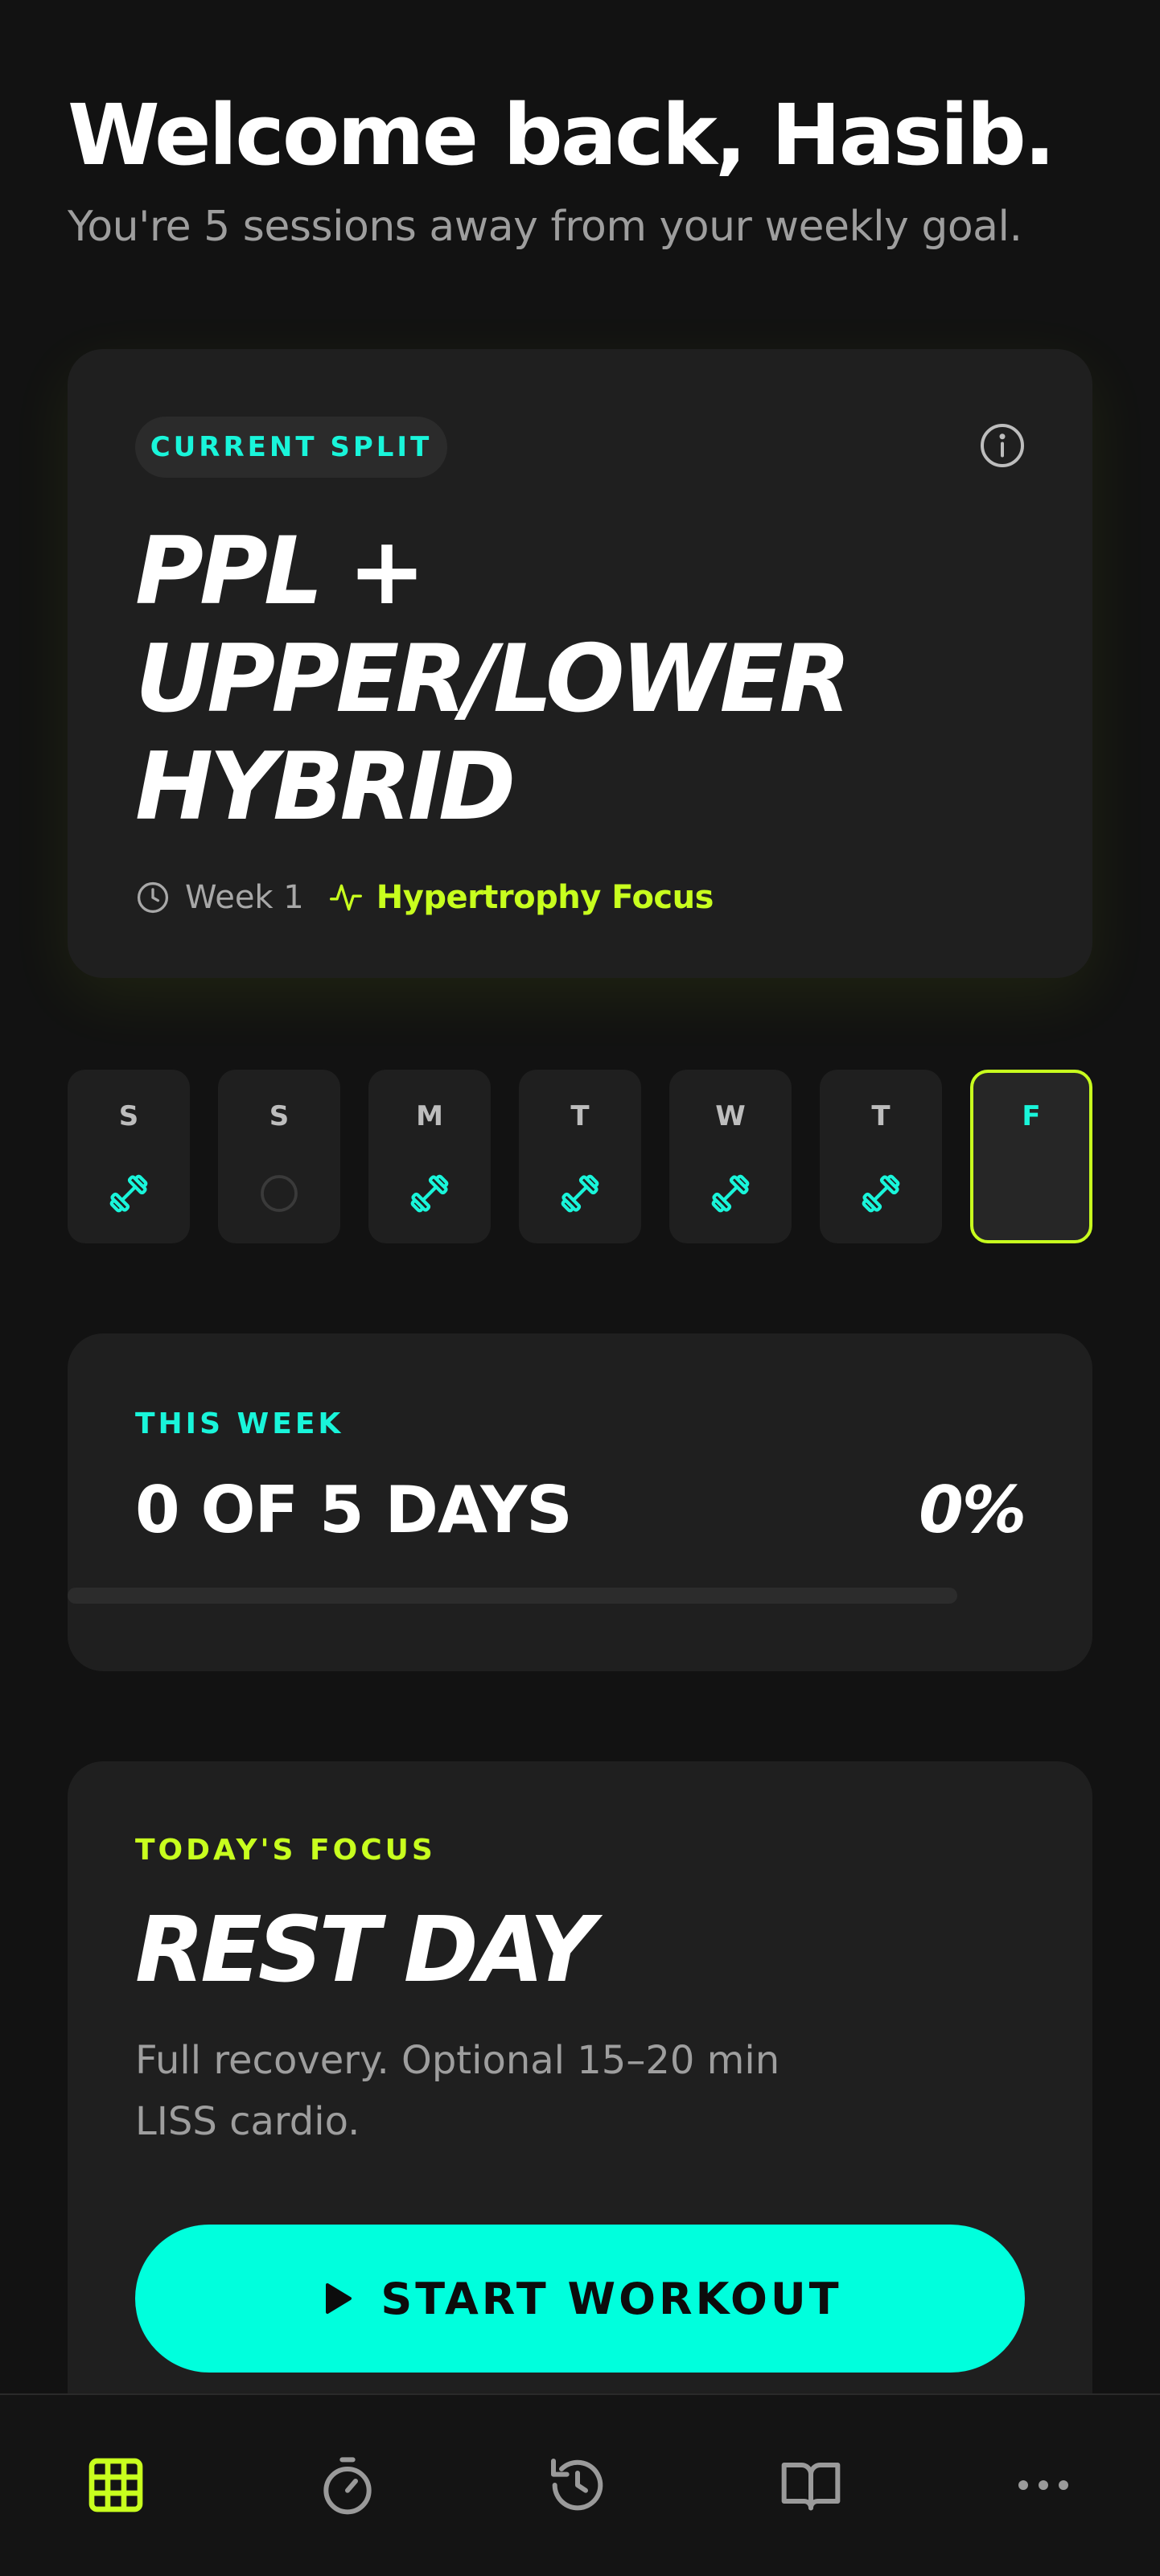  What do you see at coordinates (561, 135) in the screenshot?
I see `welcome-heading: Welcome back, Hasib.` at bounding box center [561, 135].